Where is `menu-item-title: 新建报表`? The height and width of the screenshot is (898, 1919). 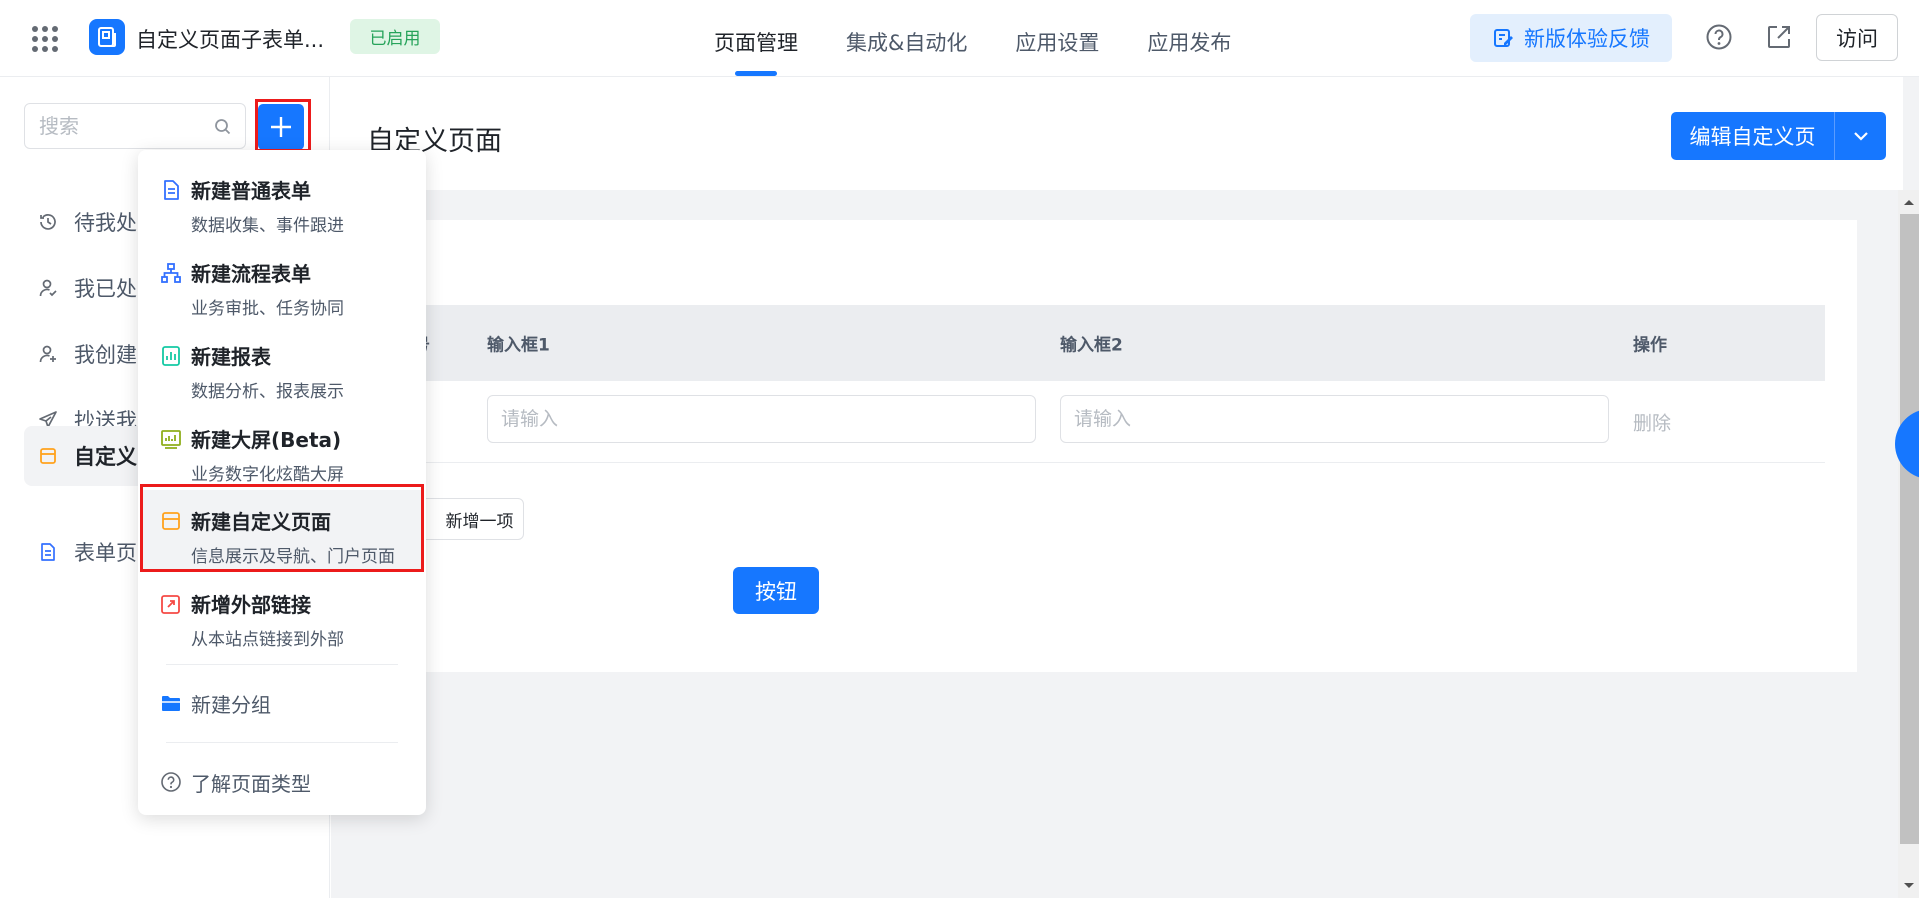 menu-item-title: 新建报表 is located at coordinates (231, 357).